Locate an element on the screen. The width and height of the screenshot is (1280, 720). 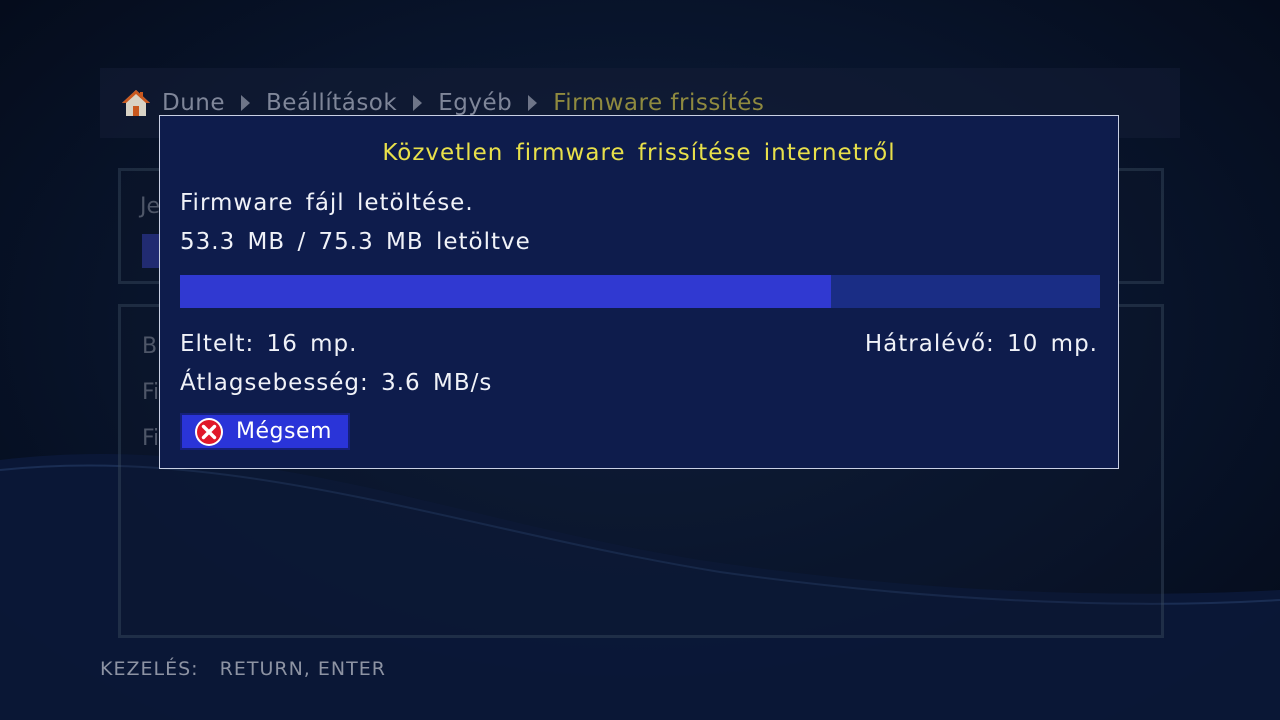
download-progress-bar is located at coordinates (640, 291).